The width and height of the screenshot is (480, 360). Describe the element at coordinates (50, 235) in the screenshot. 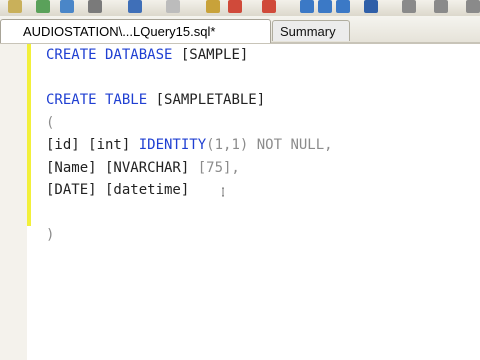

I see `code-token: )` at that location.